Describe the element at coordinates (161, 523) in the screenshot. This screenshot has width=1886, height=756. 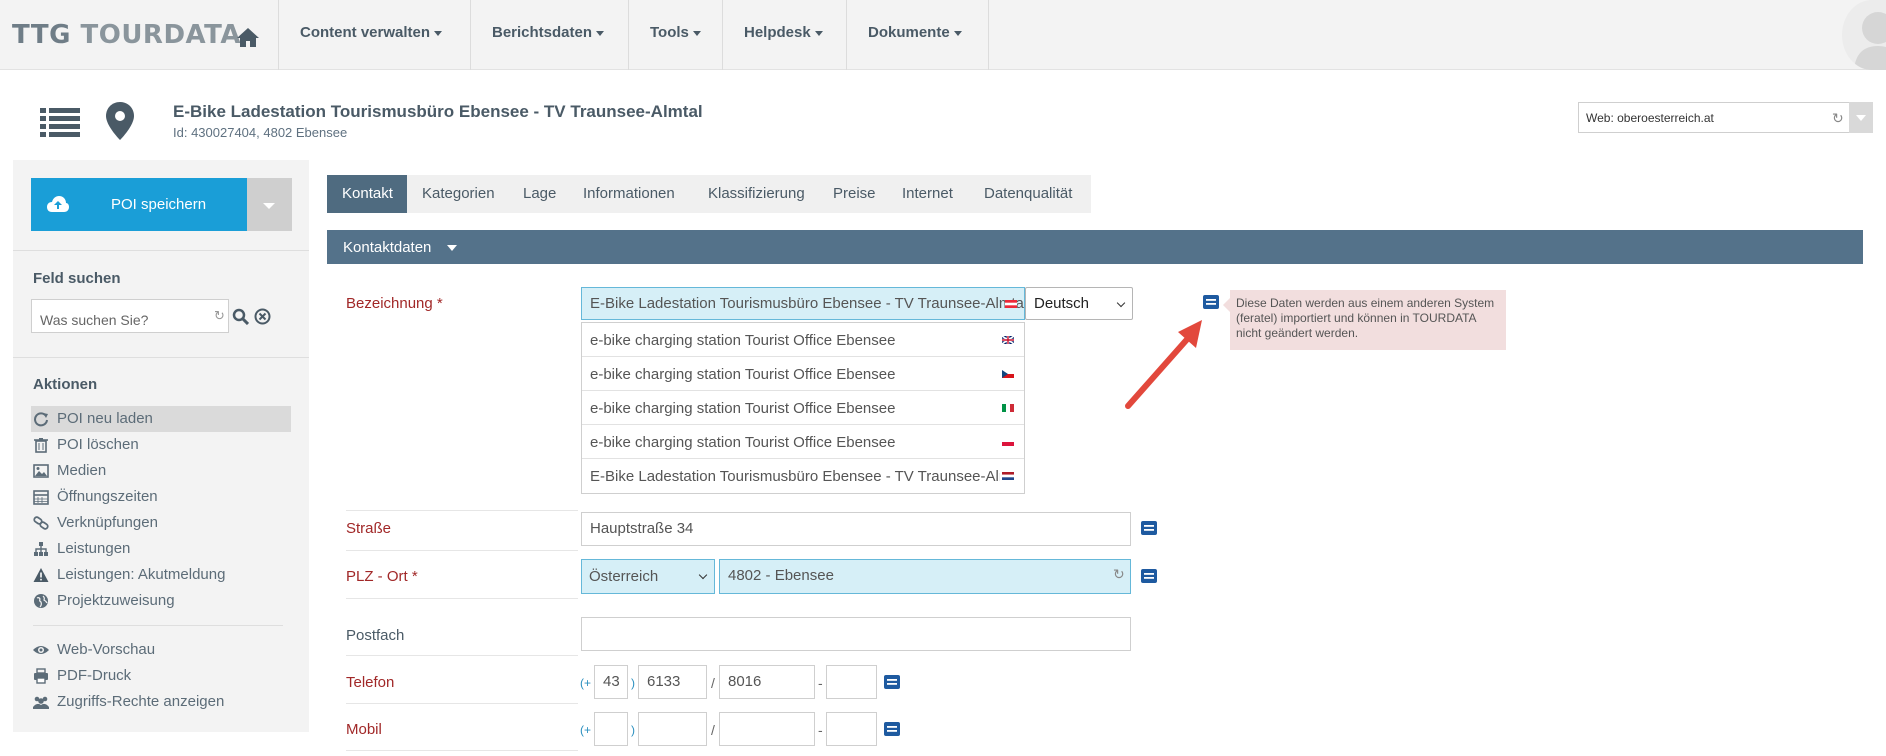
I see `action-verknuepfungen: Verknüpfungen` at that location.